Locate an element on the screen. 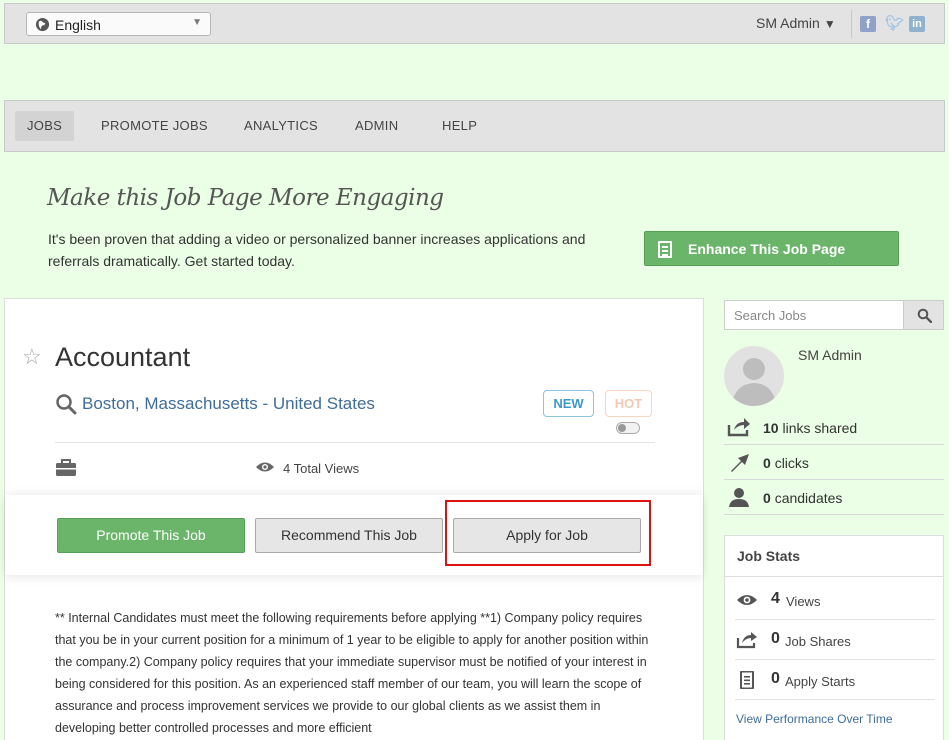  total-views: 4 Total Views is located at coordinates (321, 468).